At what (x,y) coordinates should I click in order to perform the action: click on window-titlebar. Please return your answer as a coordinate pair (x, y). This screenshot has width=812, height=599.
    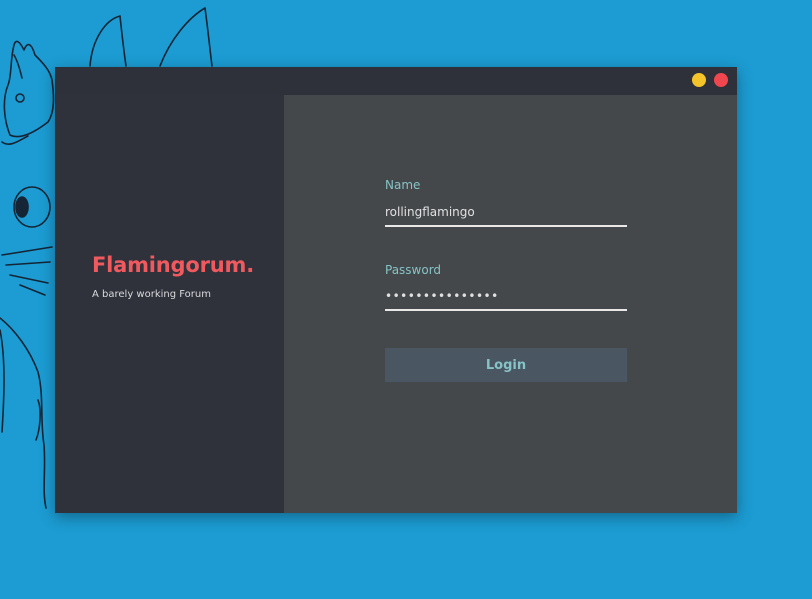
    Looking at the image, I should click on (396, 81).